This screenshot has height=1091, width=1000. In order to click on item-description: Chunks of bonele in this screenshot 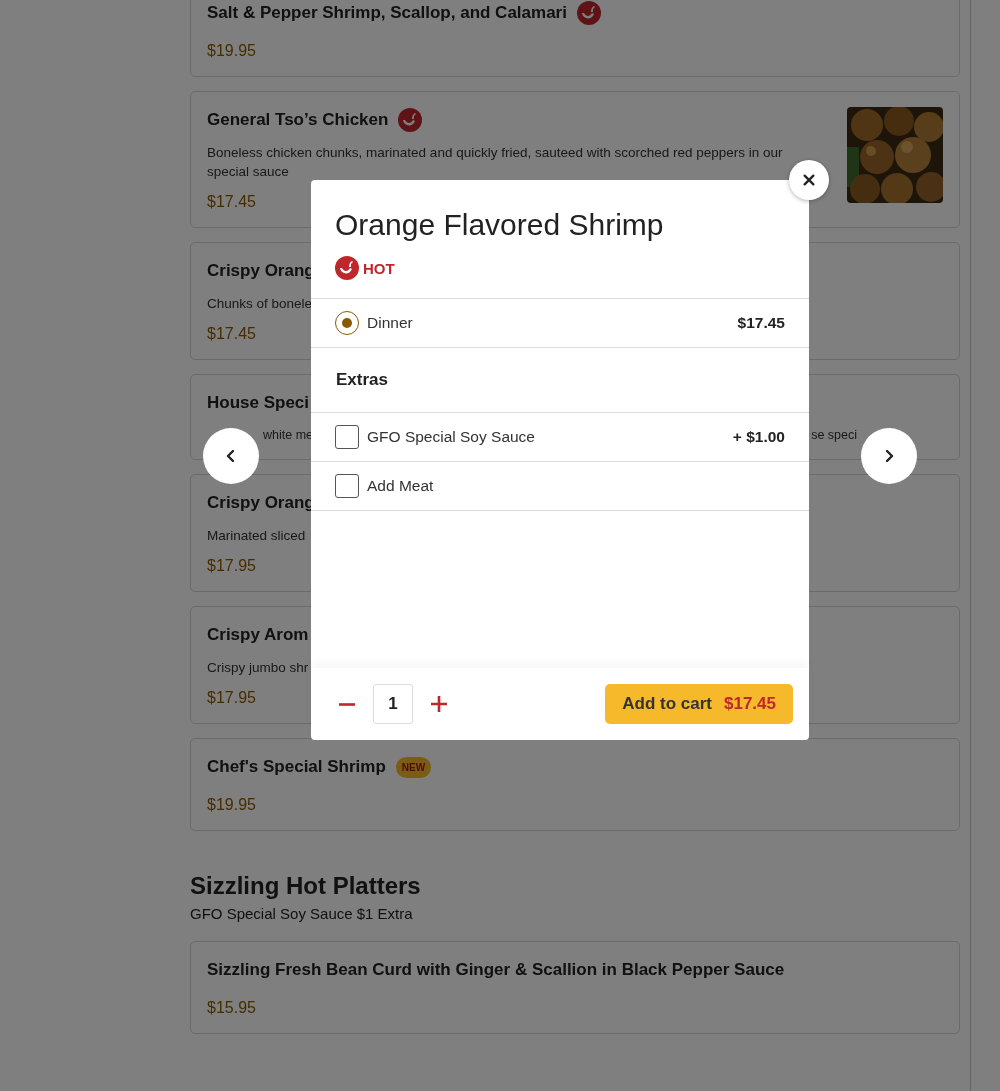, I will do `click(260, 304)`.